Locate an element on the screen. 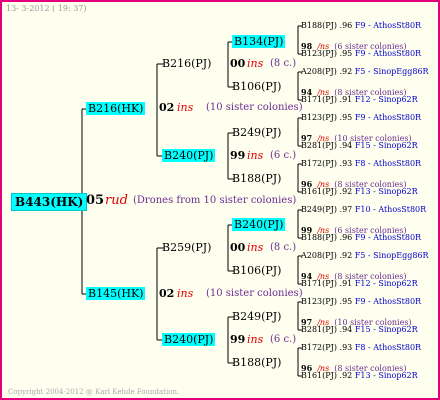  root-species: rud is located at coordinates (116, 200).